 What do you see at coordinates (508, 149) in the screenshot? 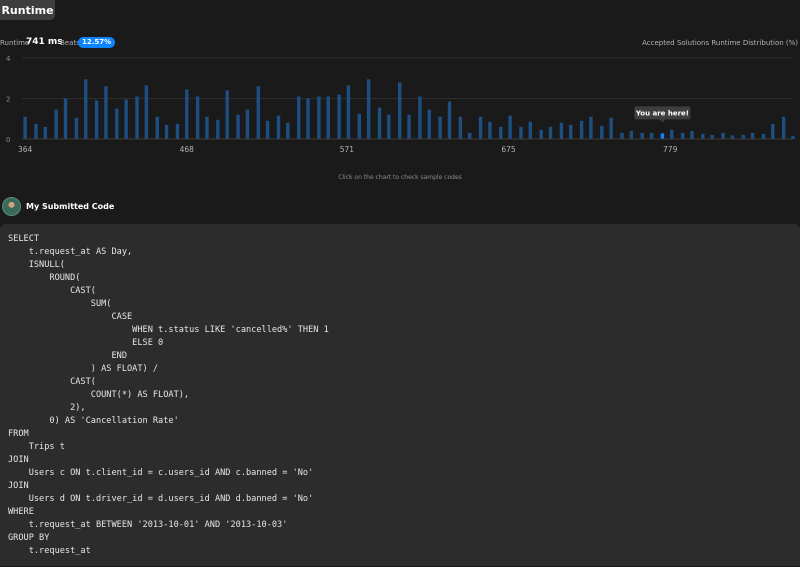
I see `x-tick-label: 675` at bounding box center [508, 149].